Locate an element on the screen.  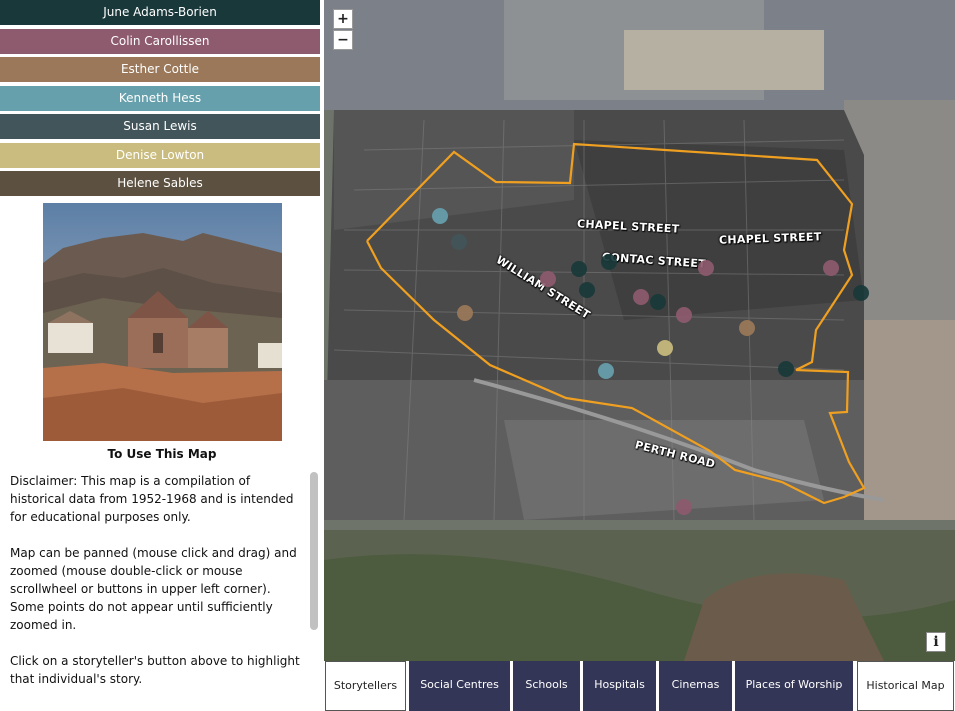
tab-hospitals: Hospitals is located at coordinates (619, 686).